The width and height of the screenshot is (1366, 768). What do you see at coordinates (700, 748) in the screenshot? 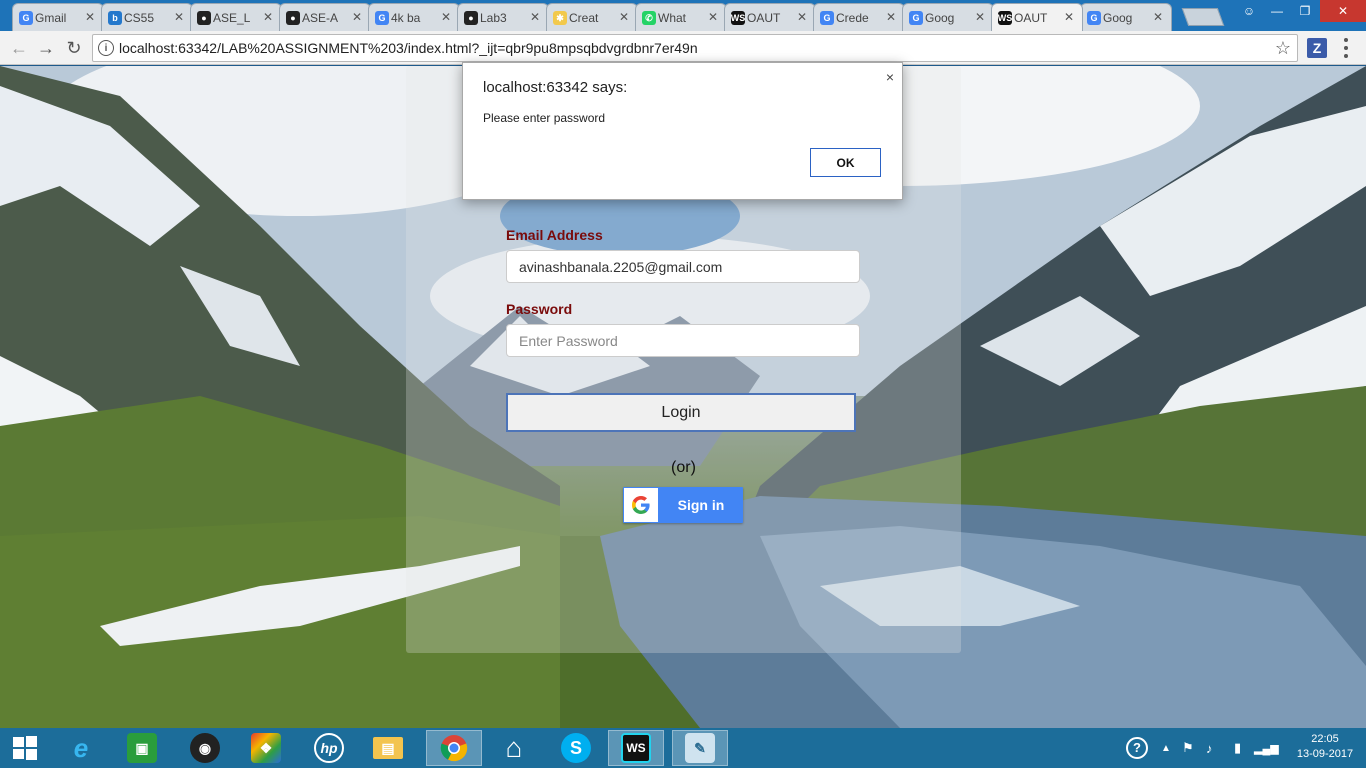
I see `notes-app-icon: ✎` at bounding box center [700, 748].